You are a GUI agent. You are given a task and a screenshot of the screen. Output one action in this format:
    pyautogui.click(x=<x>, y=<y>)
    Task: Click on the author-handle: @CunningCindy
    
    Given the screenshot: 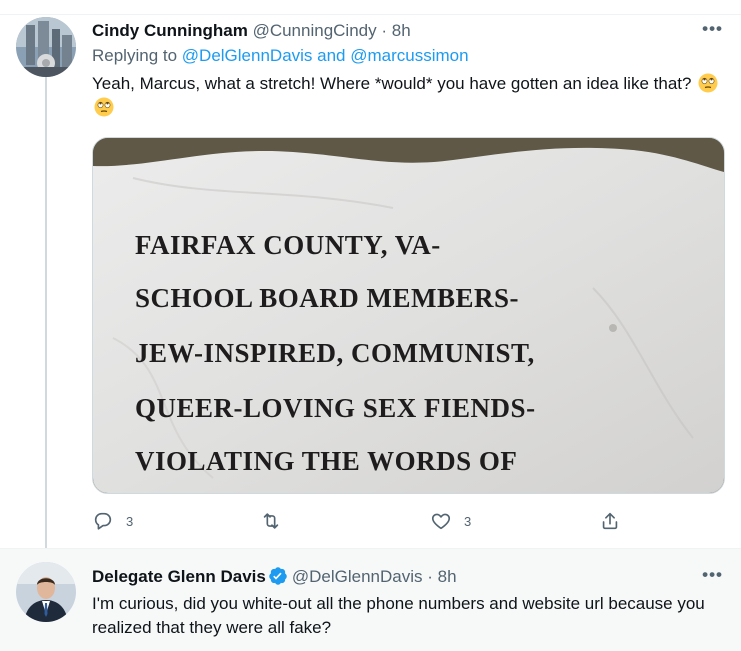 What is the action you would take?
    pyautogui.click(x=315, y=30)
    